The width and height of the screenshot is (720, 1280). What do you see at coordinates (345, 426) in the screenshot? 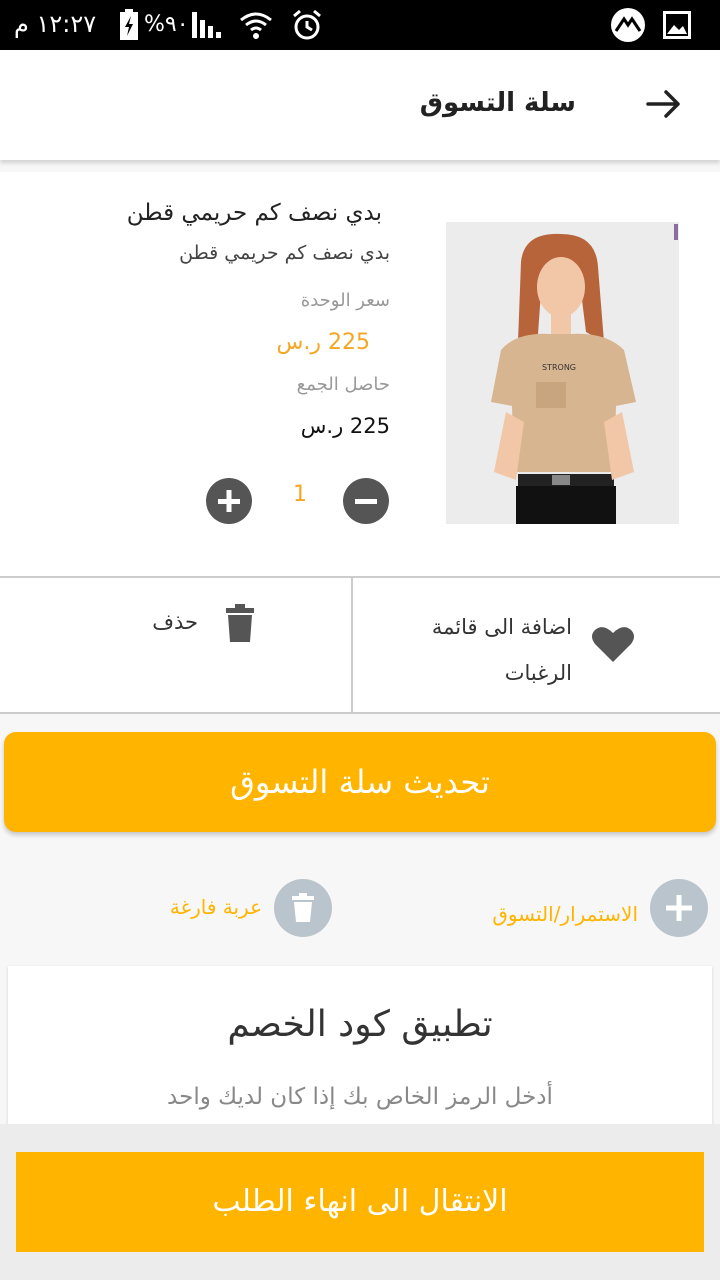
I see `total-price: 225 ر.س` at bounding box center [345, 426].